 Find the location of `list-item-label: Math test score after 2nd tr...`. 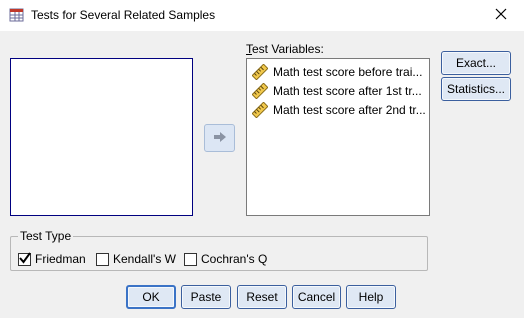

list-item-label: Math test score after 2nd tr... is located at coordinates (349, 110).